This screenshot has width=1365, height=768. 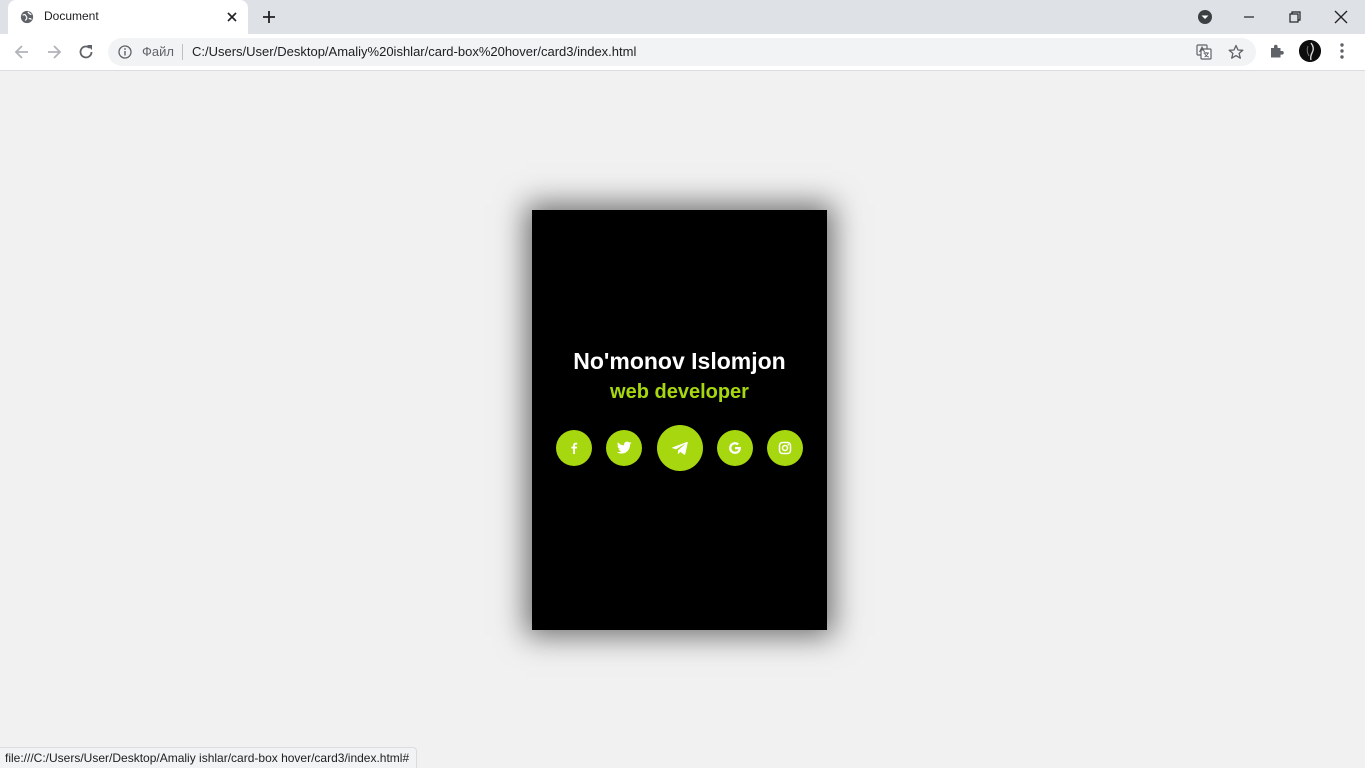 I want to click on instagram-icon, so click(x=785, y=448).